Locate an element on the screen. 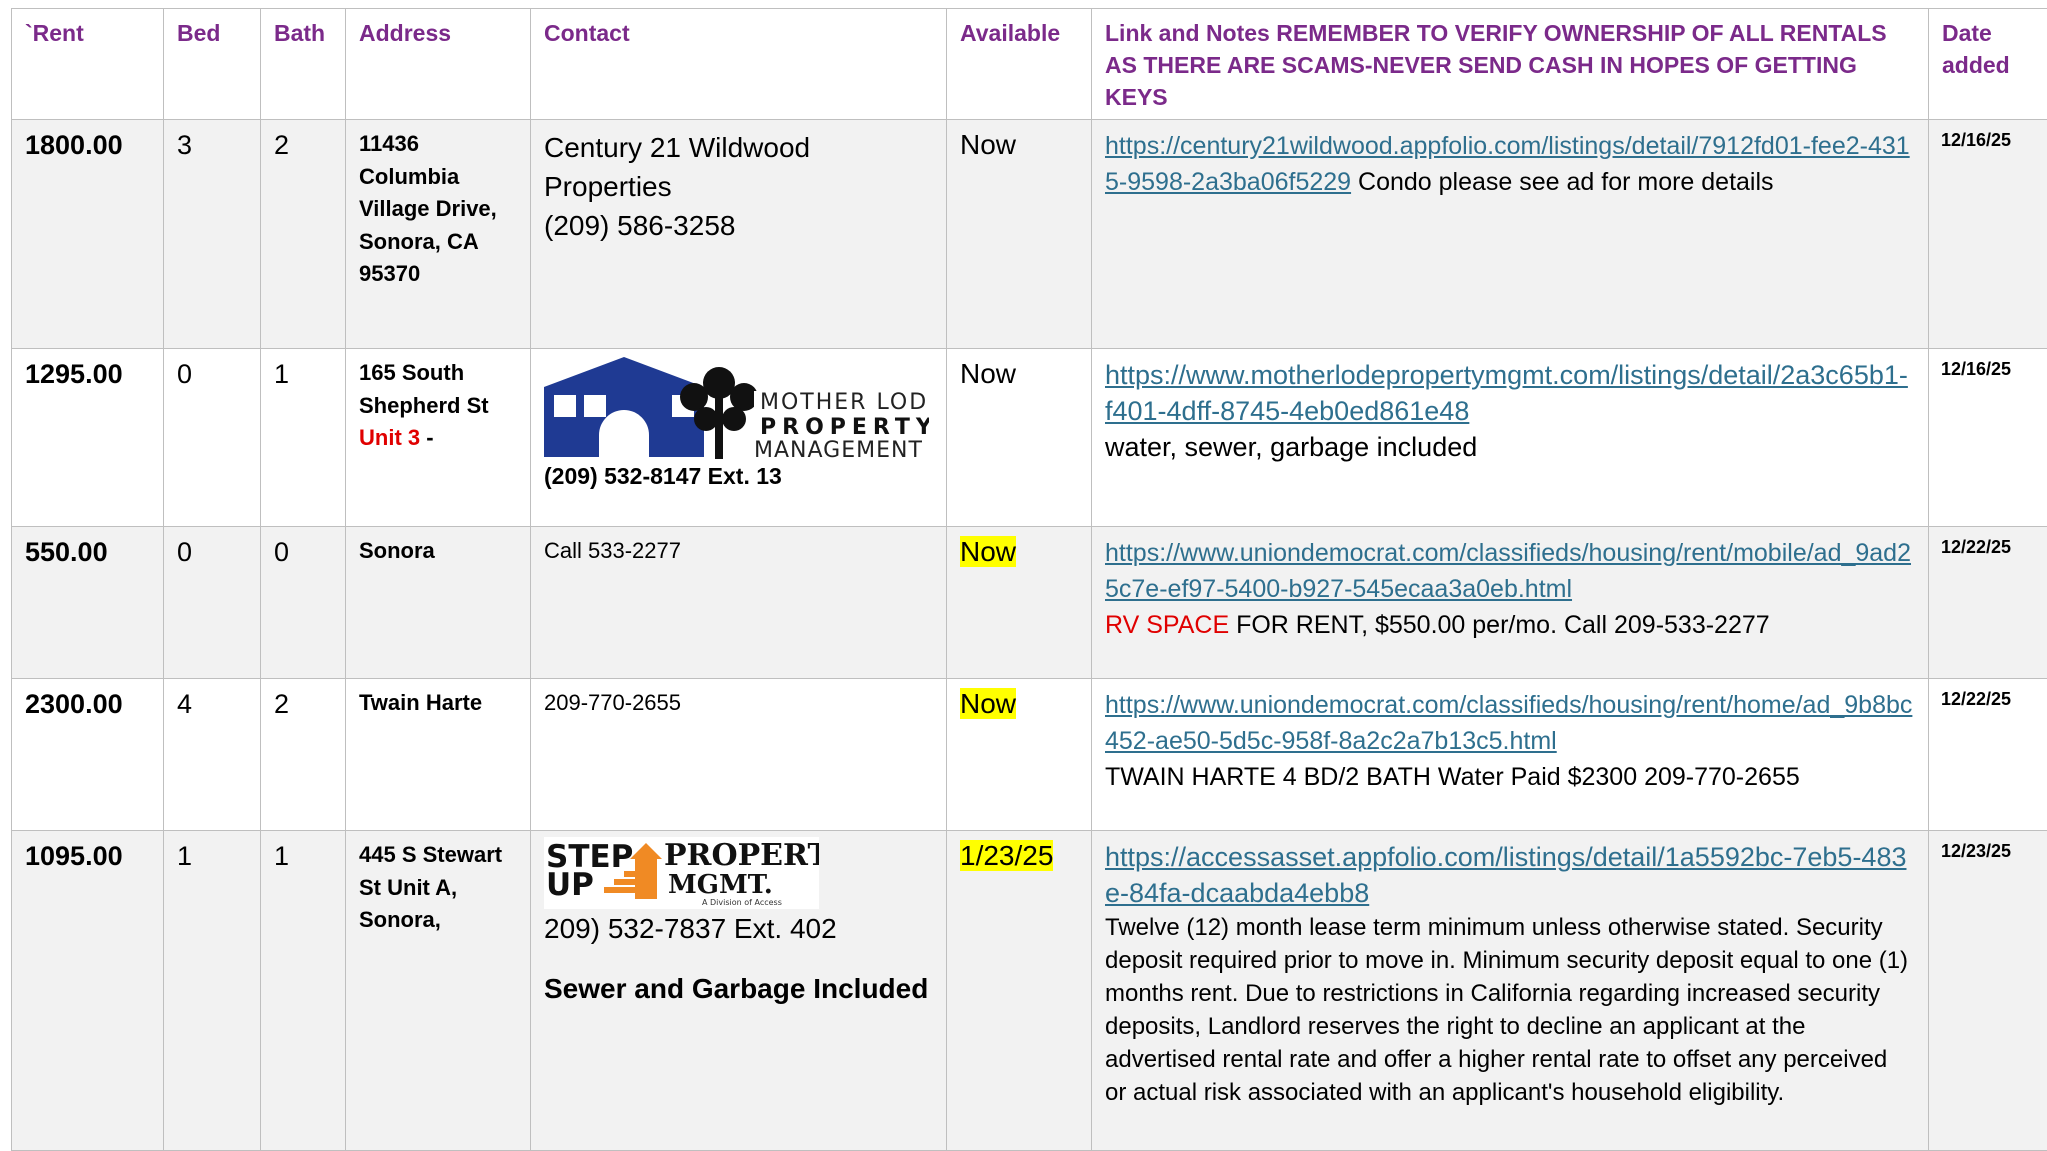  header-bed: Bed is located at coordinates (212, 64).